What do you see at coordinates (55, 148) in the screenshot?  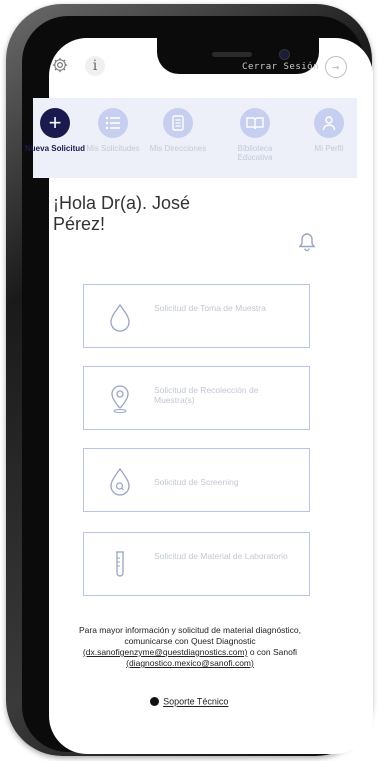 I see `nav-label: Nueva Solicitud` at bounding box center [55, 148].